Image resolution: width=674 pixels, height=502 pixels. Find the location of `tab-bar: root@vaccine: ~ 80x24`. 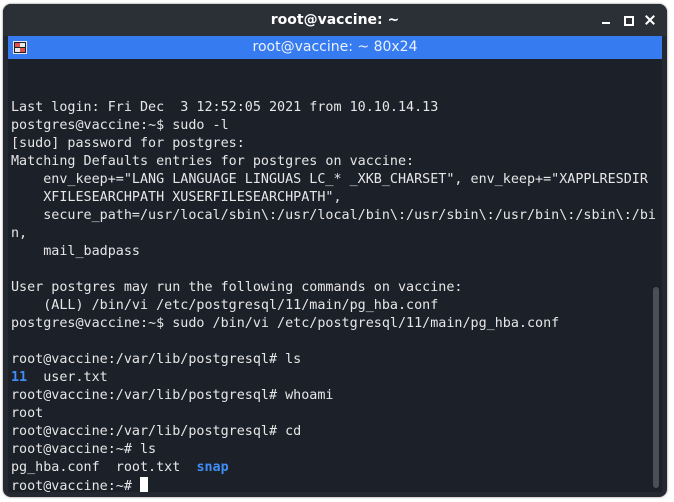

tab-bar: root@vaccine: ~ 80x24 is located at coordinates (335, 47).